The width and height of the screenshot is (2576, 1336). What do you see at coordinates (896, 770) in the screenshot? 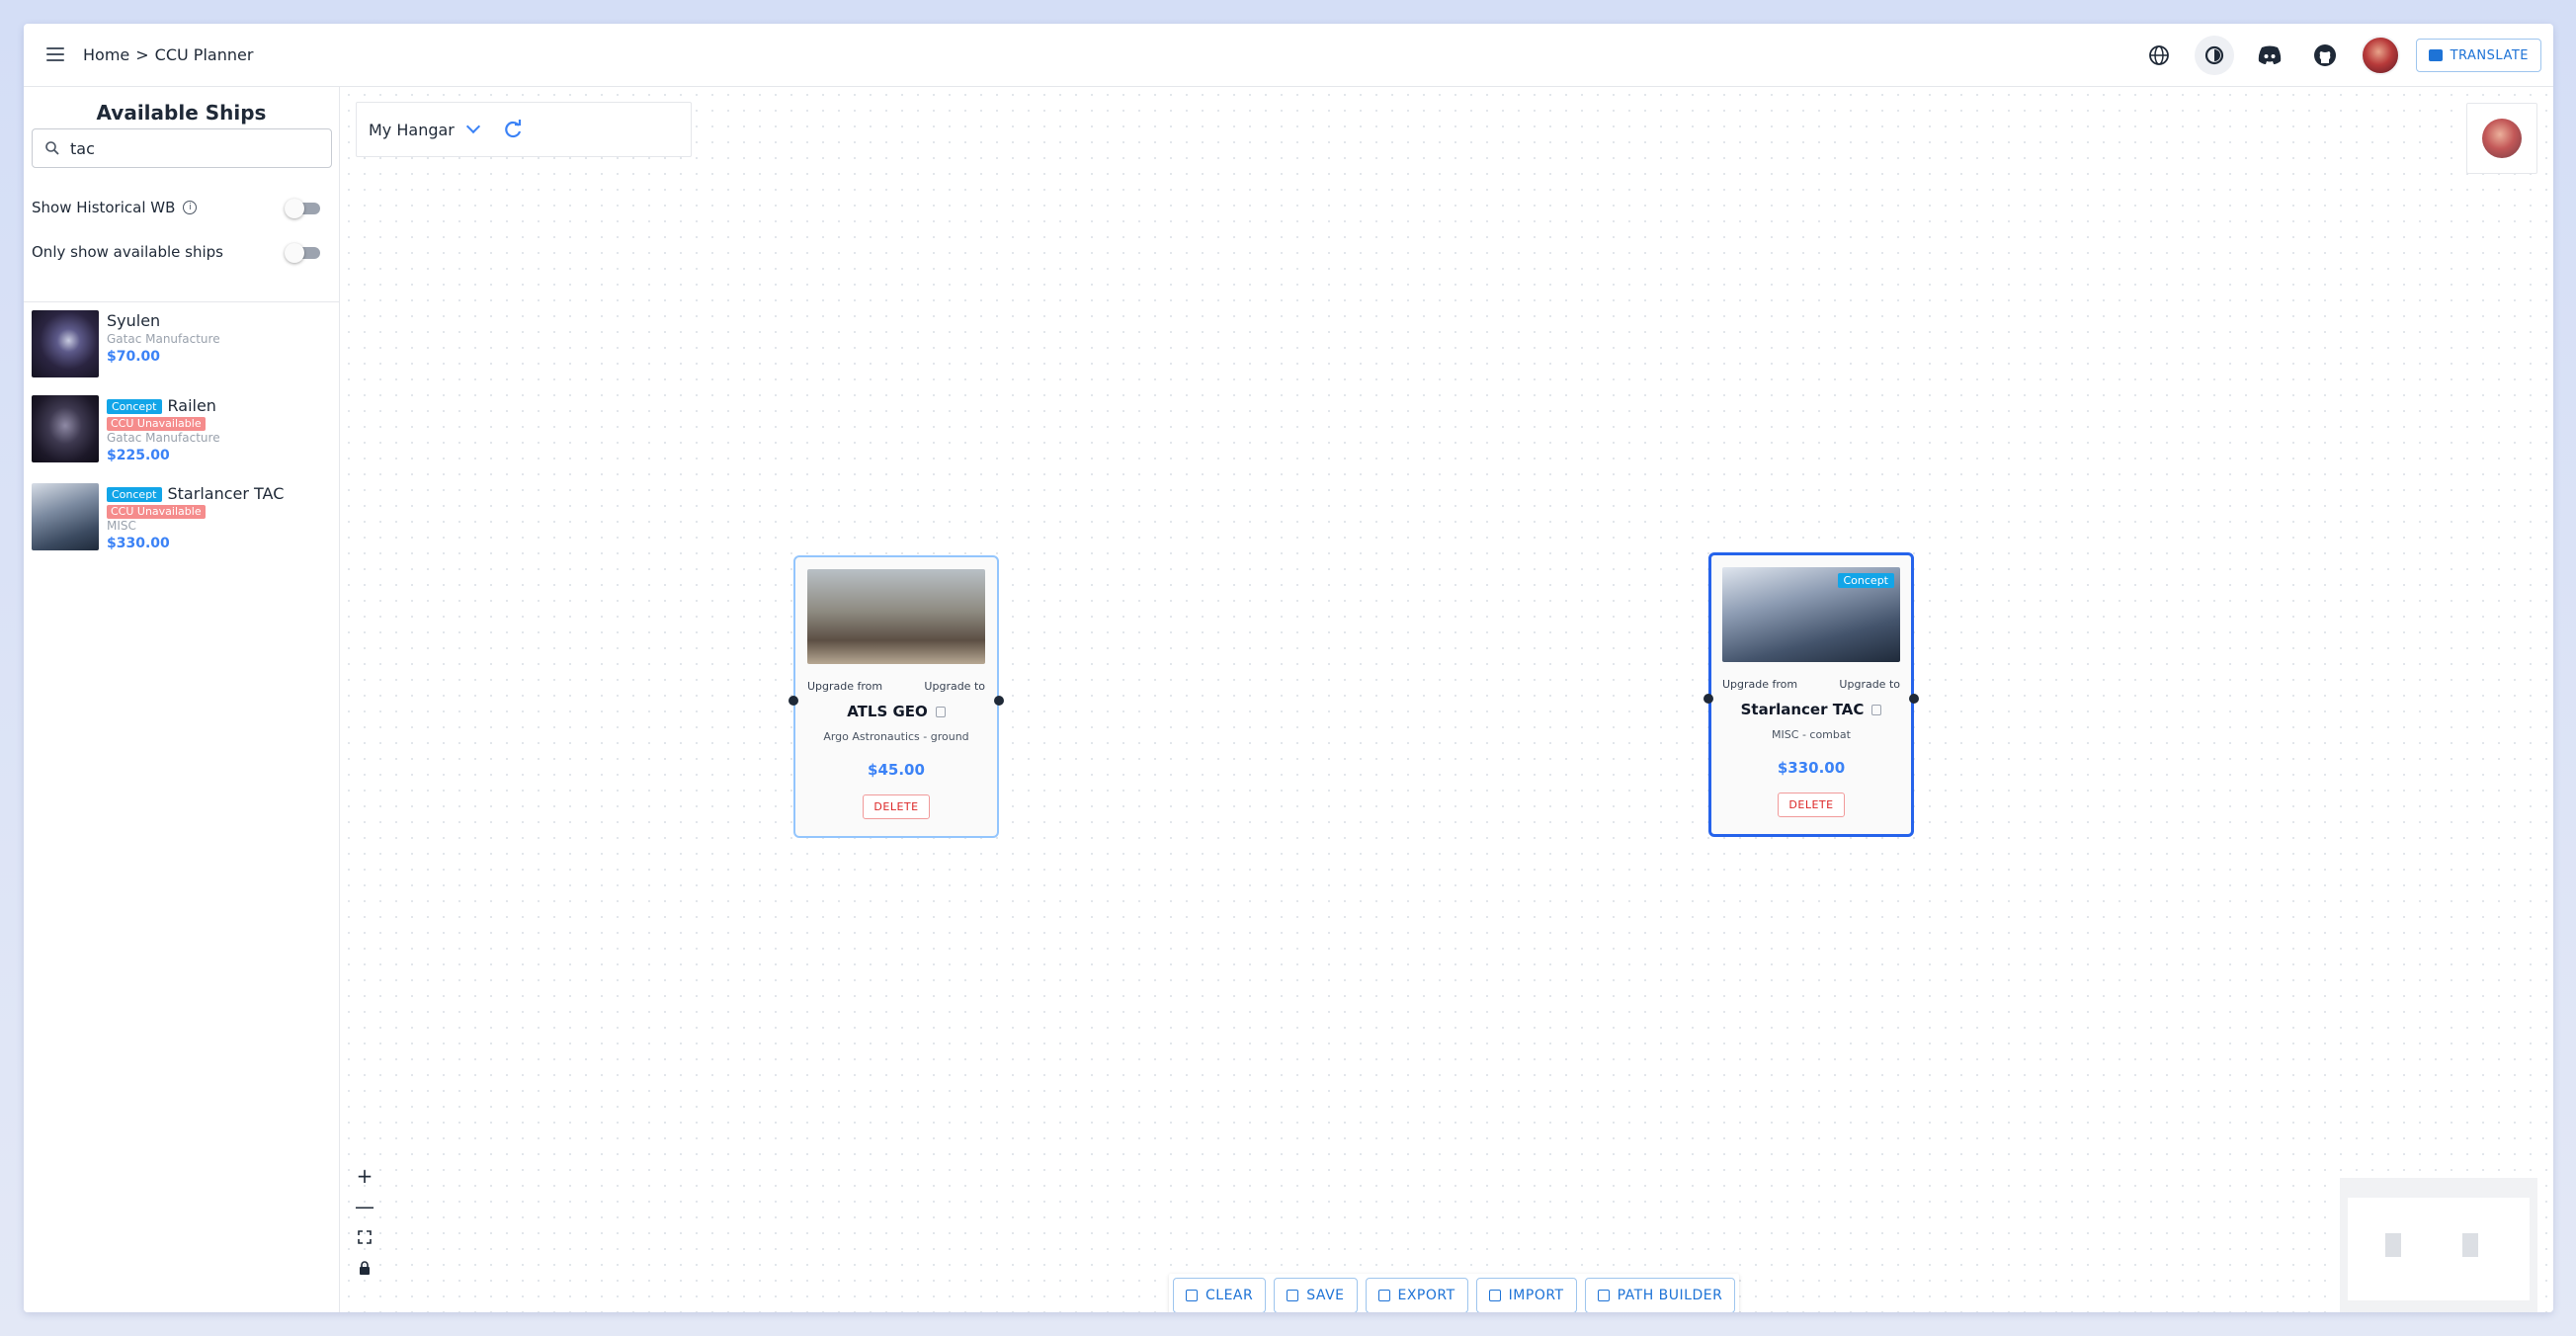
I see `node-price: $45.00` at bounding box center [896, 770].